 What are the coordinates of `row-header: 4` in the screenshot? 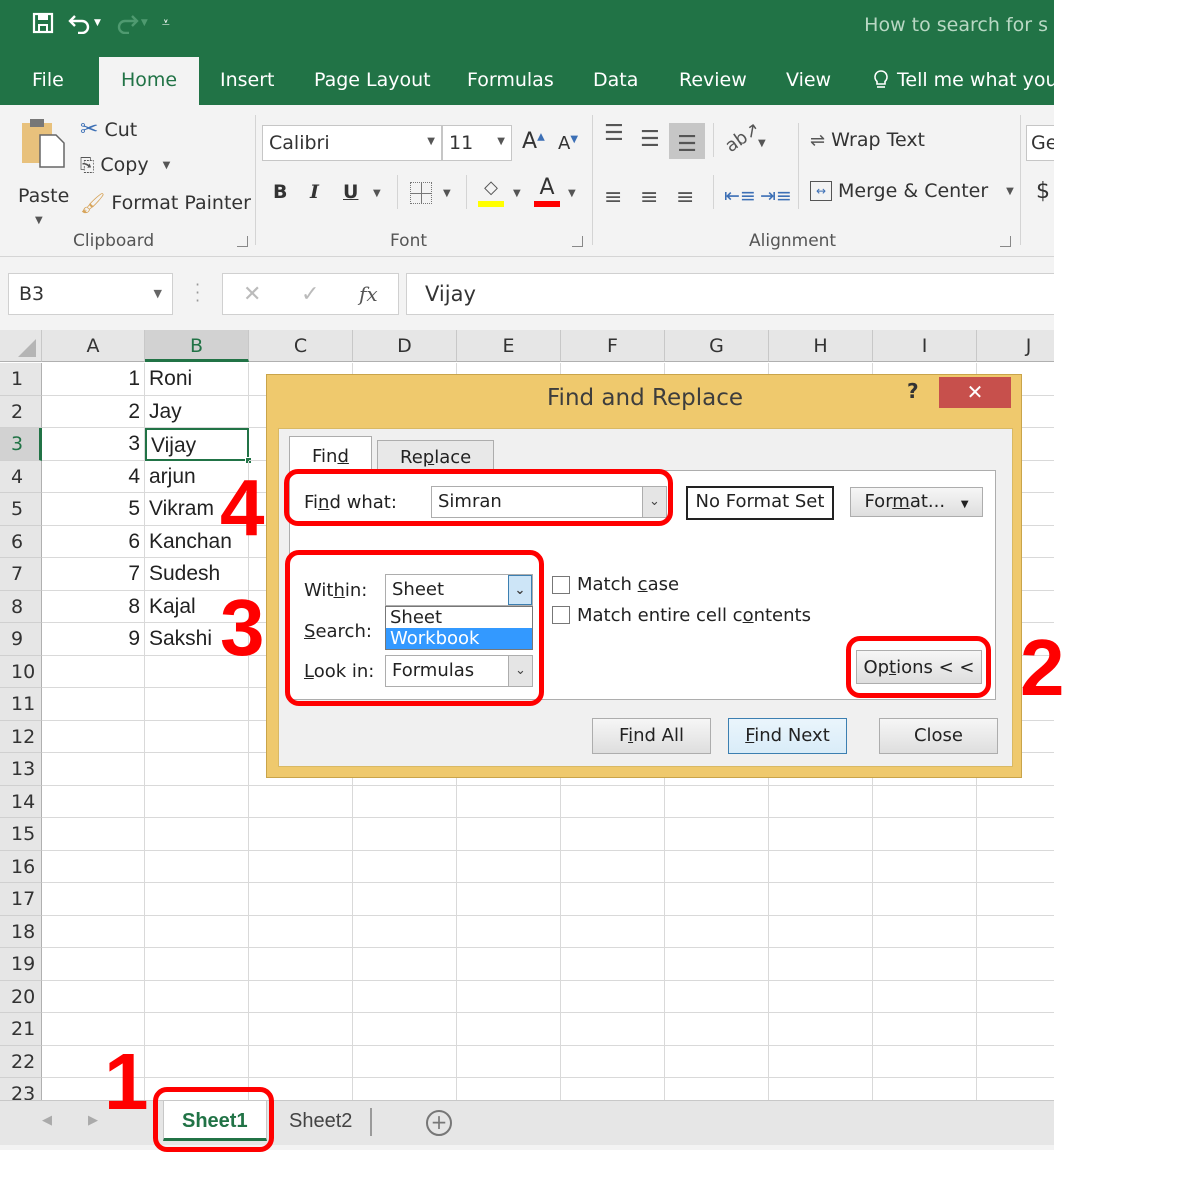 It's located at (21, 476).